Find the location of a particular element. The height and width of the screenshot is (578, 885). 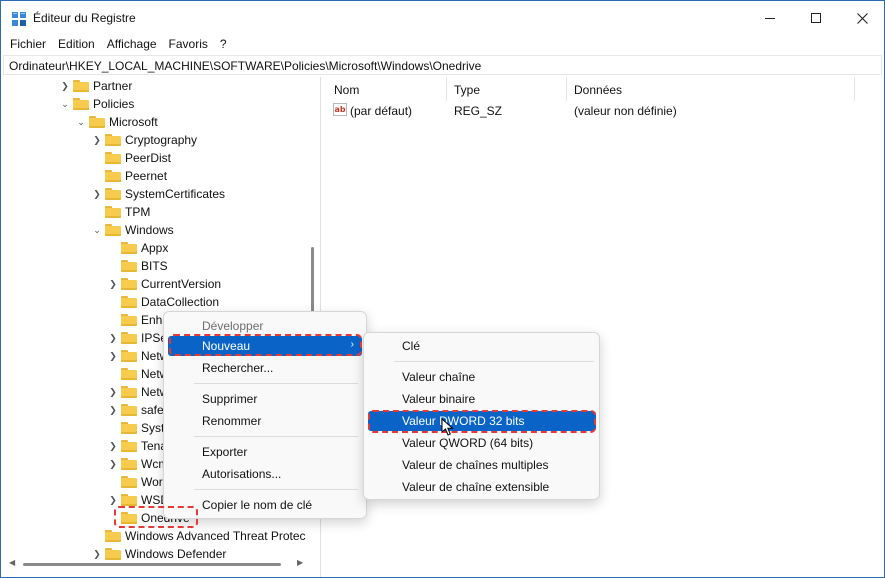

tree-item-cryptography: ❯ Cryptography is located at coordinates (144, 140).